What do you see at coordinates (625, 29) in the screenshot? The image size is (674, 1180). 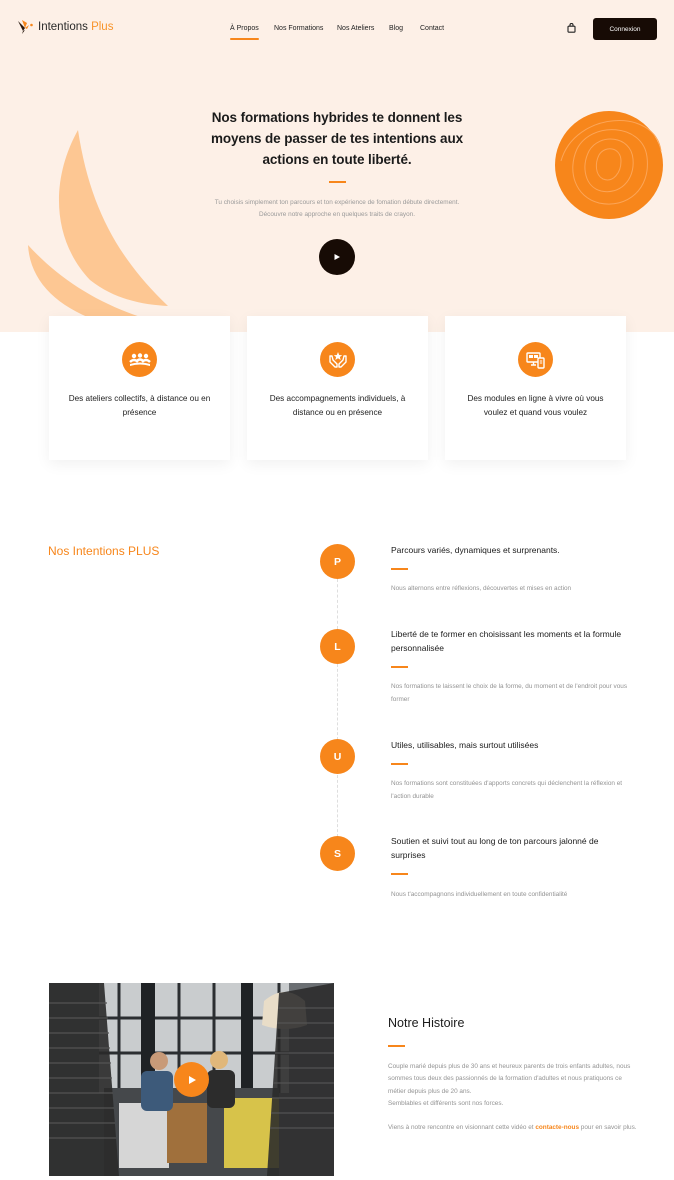 I see `login-button: Connexion` at bounding box center [625, 29].